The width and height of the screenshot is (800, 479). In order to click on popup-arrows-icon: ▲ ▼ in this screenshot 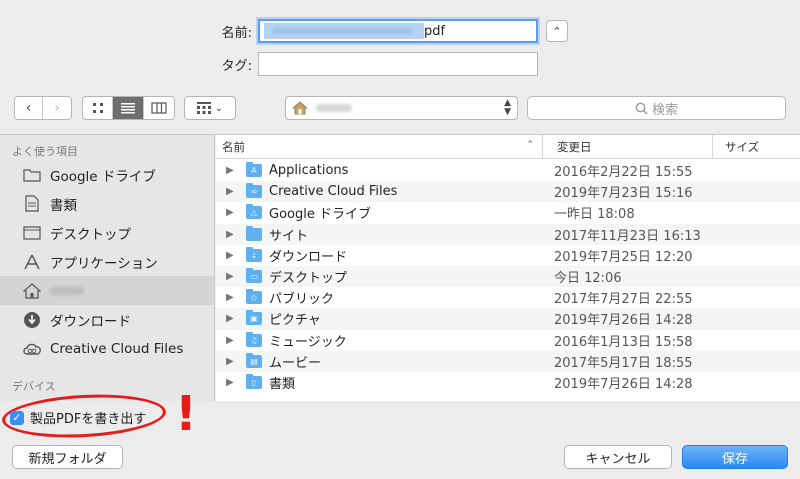, I will do `click(507, 107)`.